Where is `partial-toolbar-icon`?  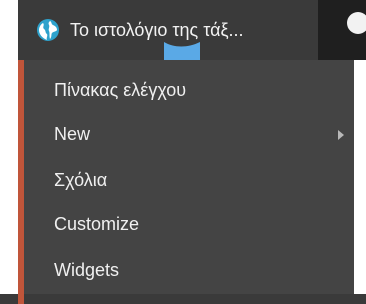
partial-toolbar-icon is located at coordinates (355, 23).